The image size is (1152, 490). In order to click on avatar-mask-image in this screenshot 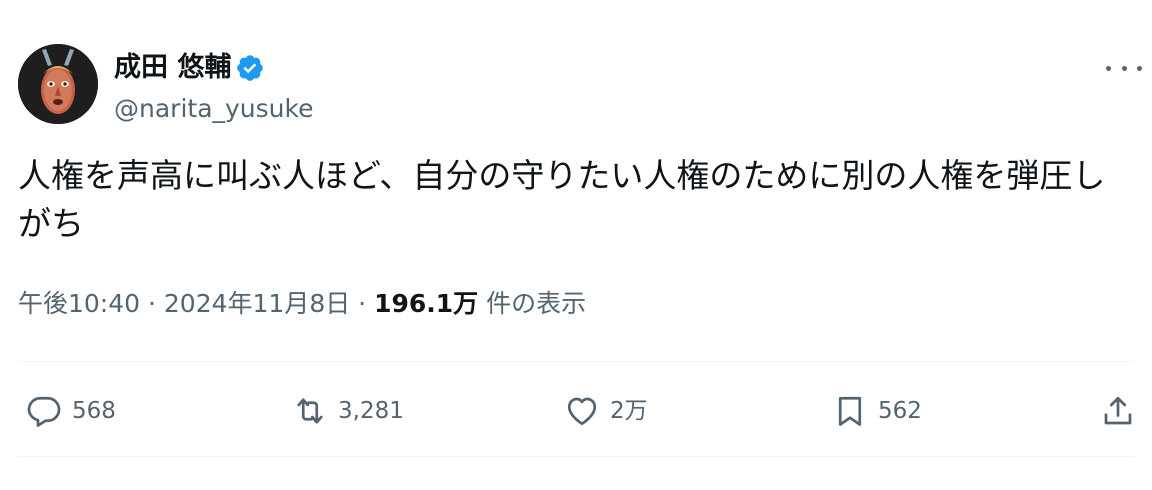, I will do `click(58, 84)`.